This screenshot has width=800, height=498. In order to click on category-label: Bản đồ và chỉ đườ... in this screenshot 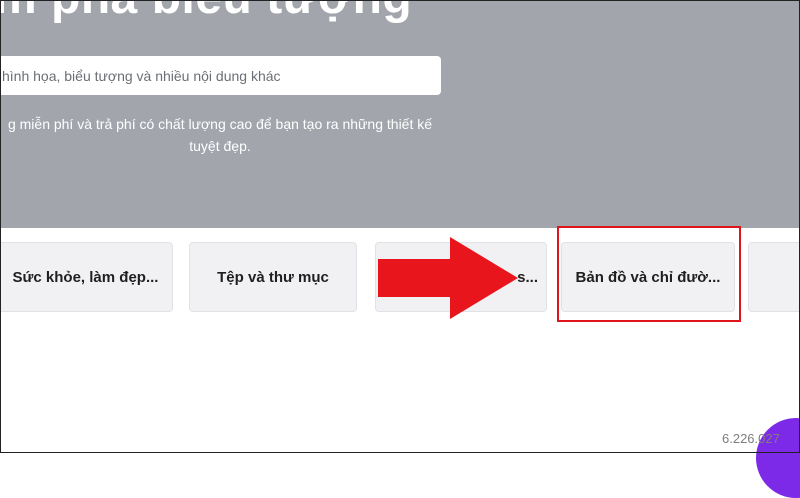, I will do `click(648, 277)`.